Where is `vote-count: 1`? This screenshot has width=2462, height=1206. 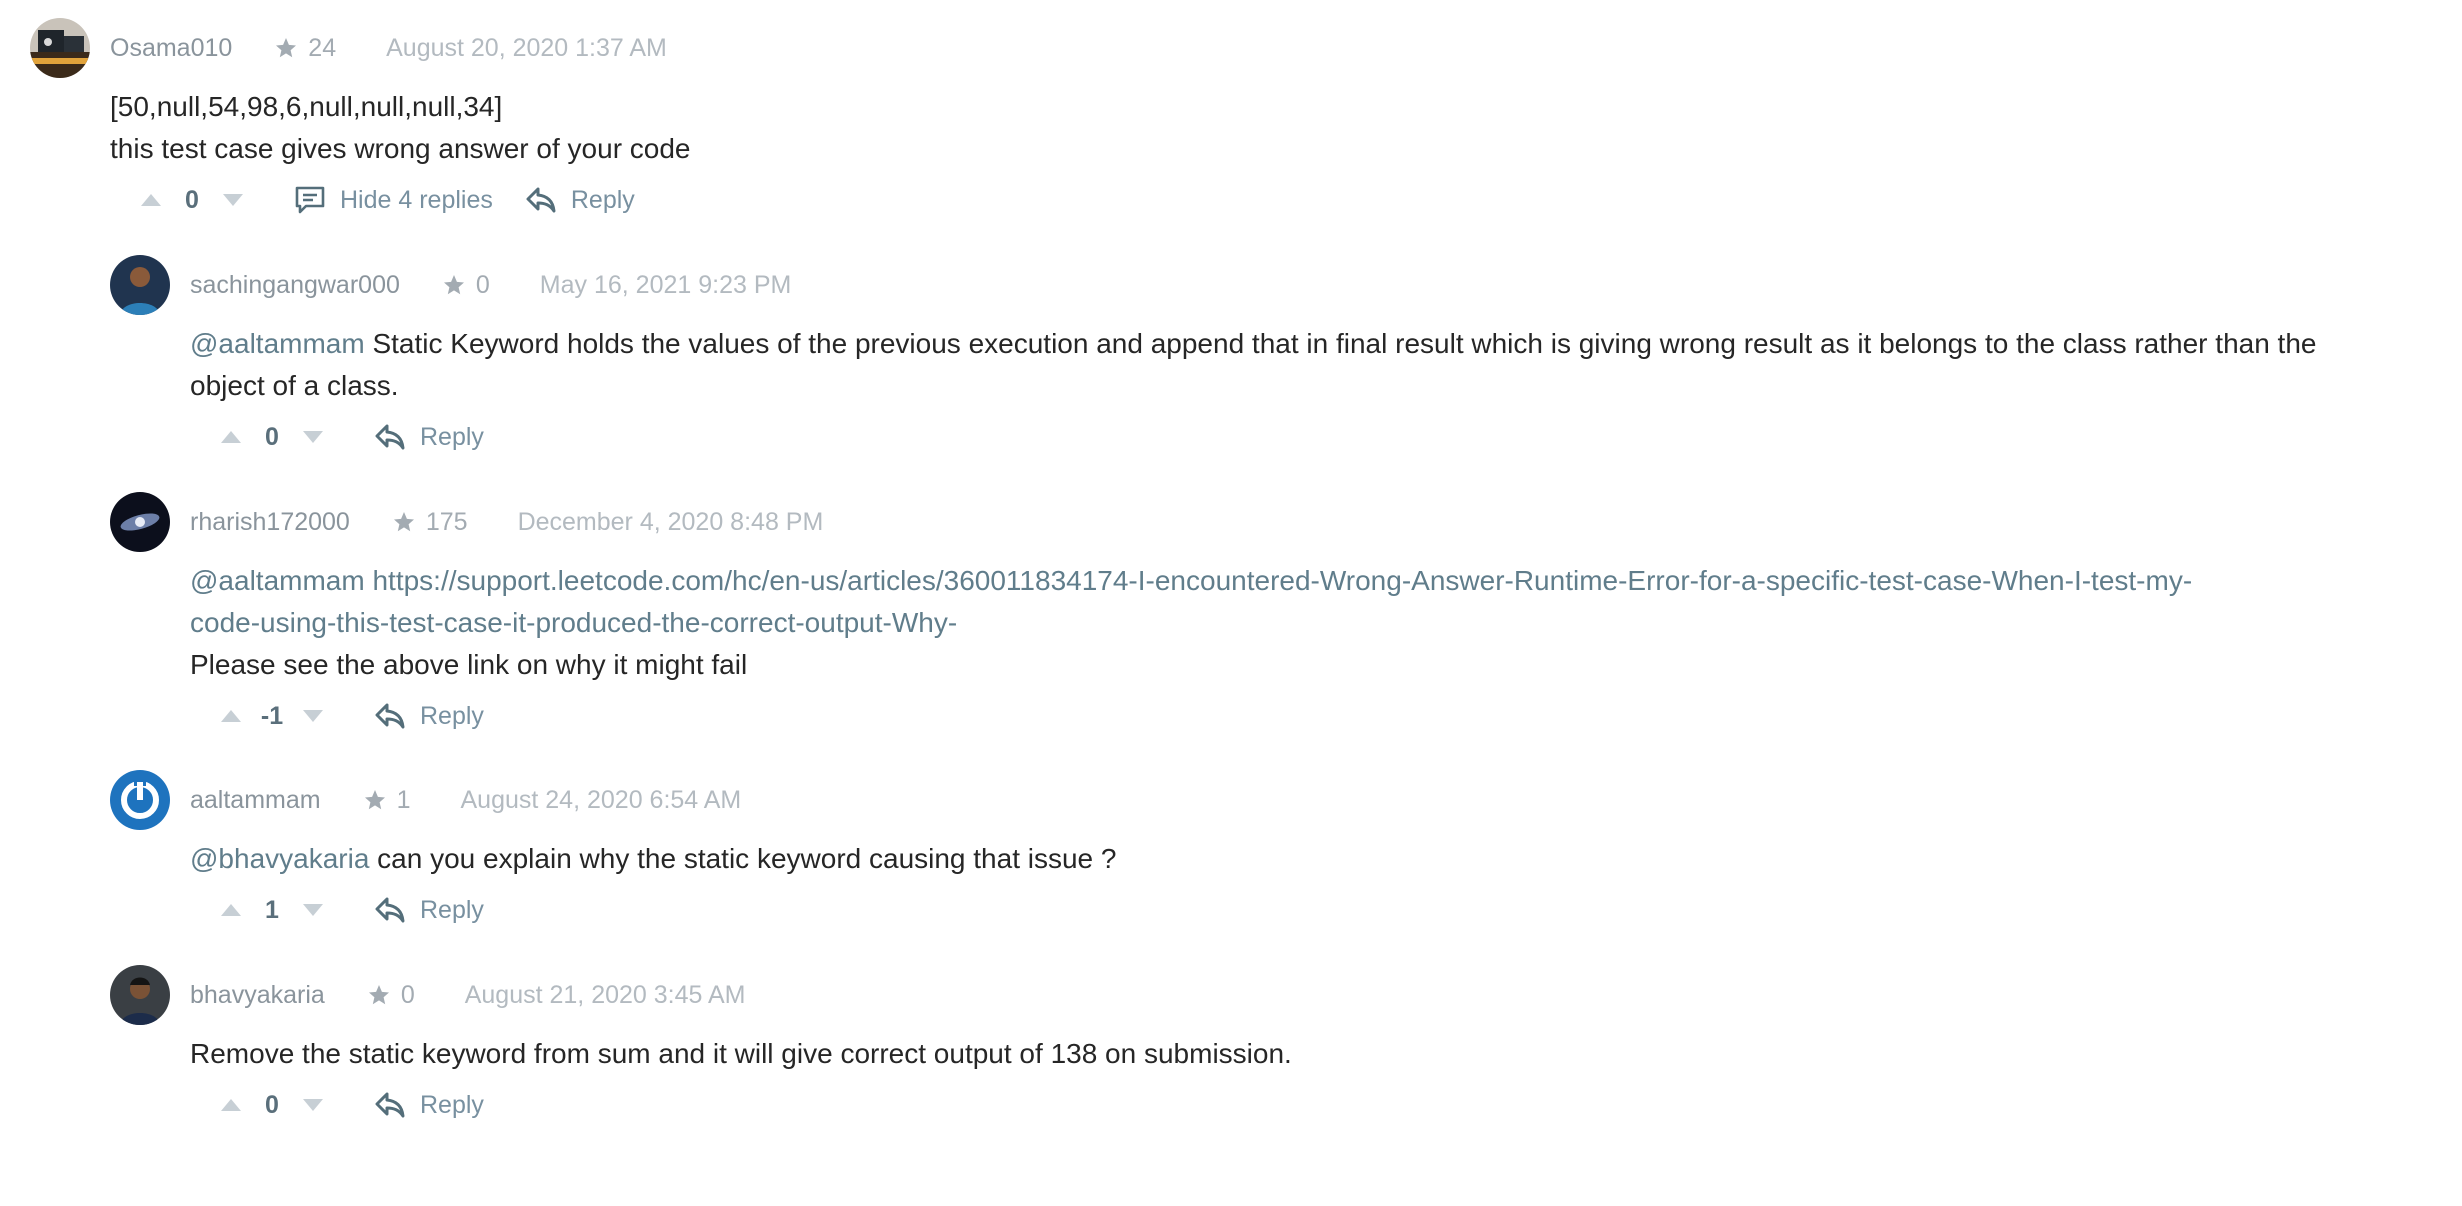 vote-count: 1 is located at coordinates (272, 909).